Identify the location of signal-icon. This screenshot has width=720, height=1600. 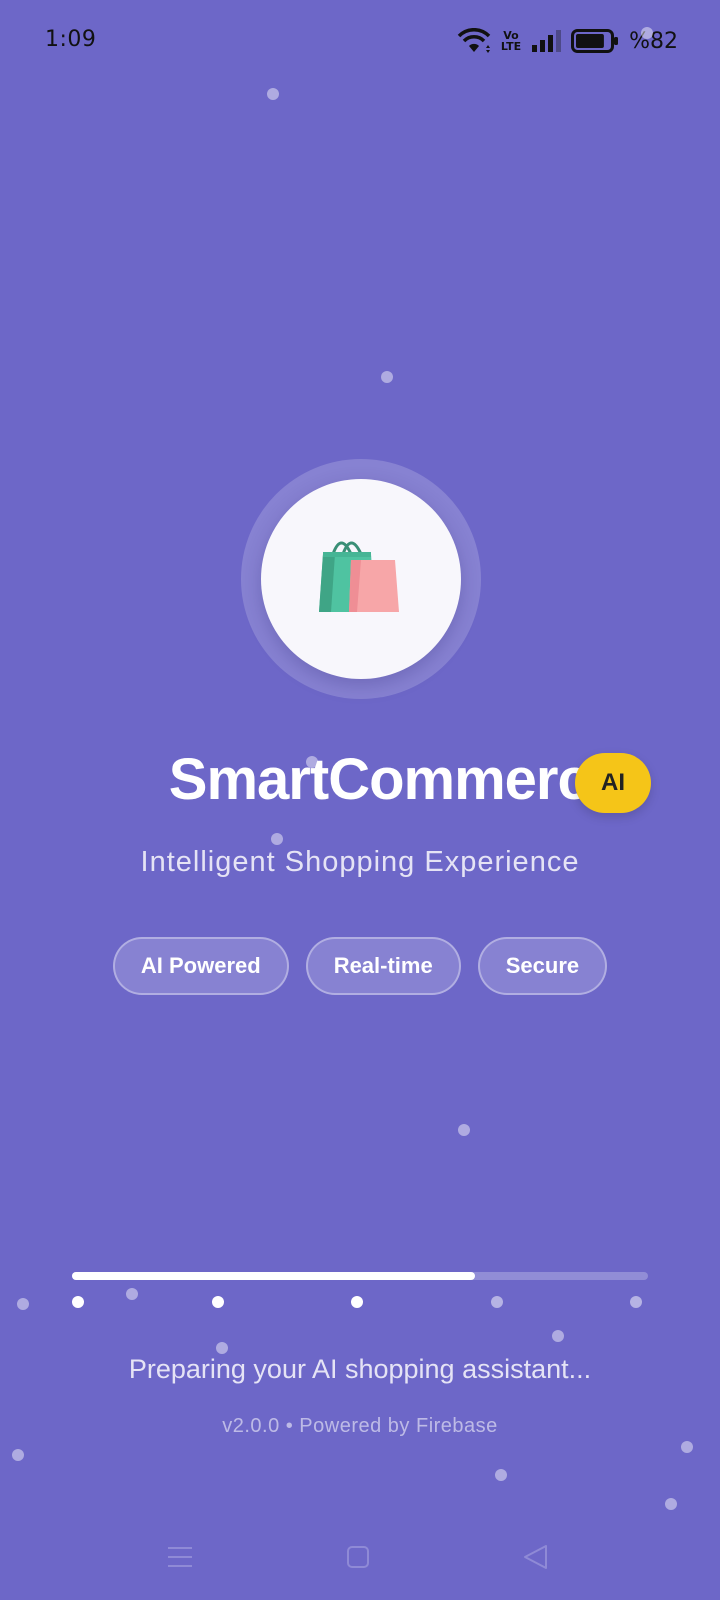
(546, 41).